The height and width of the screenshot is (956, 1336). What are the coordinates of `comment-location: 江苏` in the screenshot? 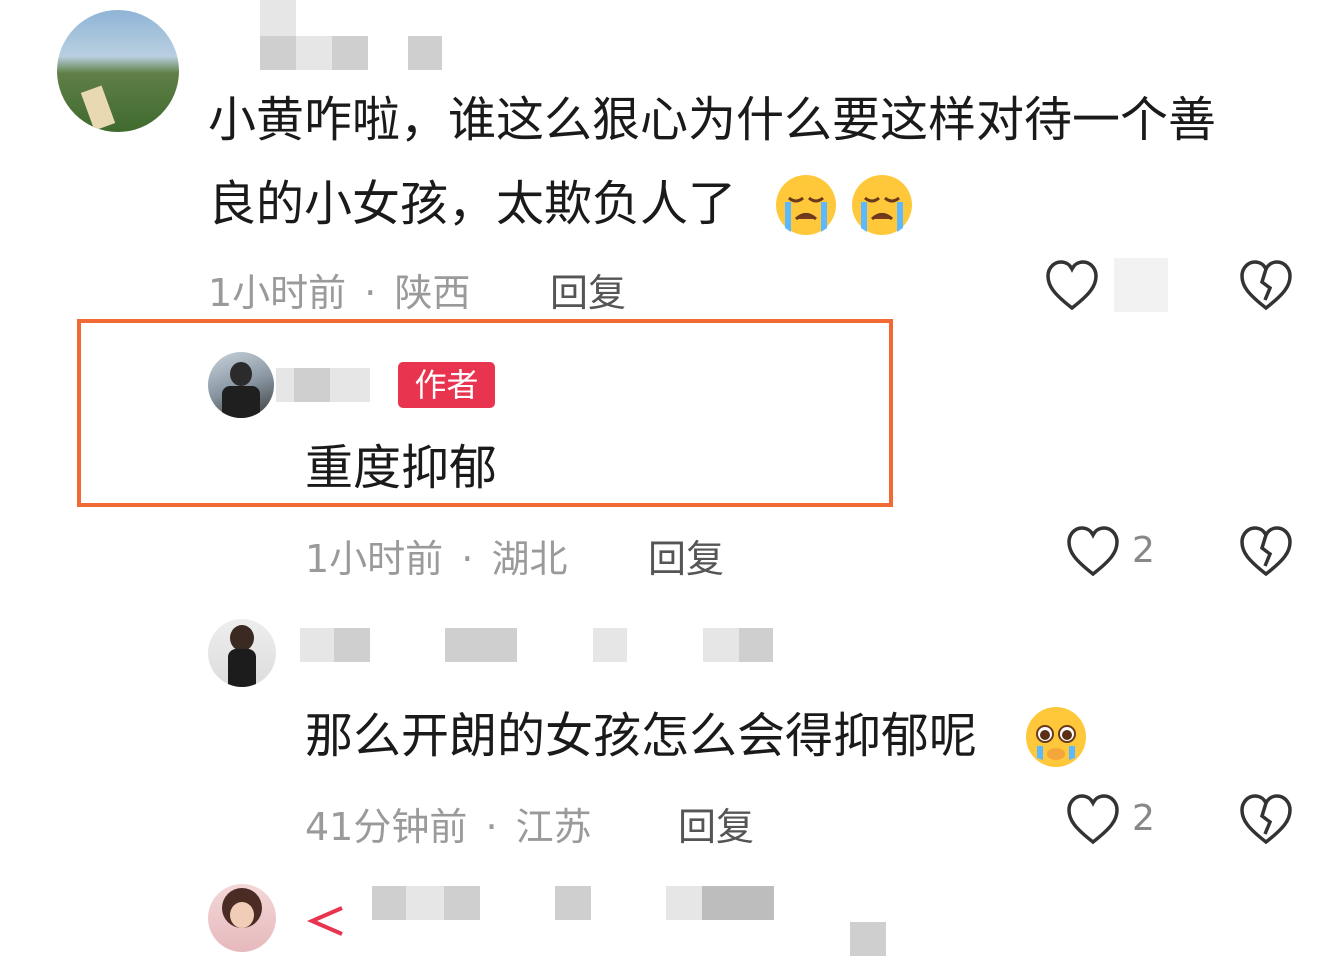 It's located at (553, 827).